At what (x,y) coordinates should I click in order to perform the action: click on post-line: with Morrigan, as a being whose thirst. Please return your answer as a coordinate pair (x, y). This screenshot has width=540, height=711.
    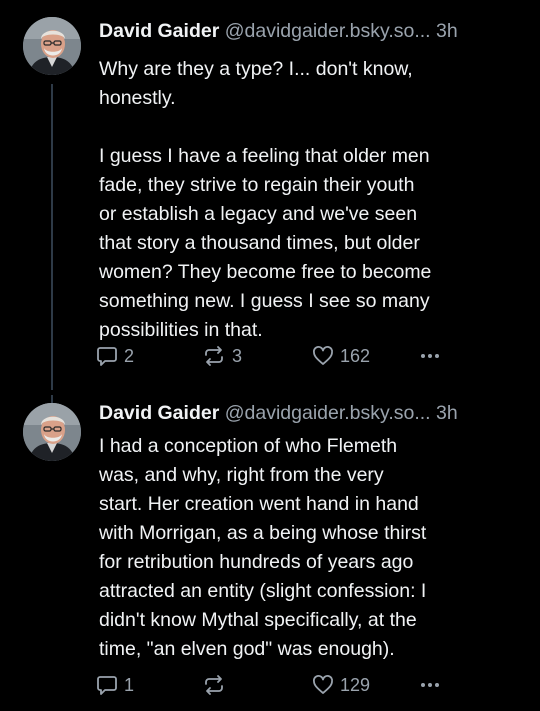
    Looking at the image, I should click on (263, 533).